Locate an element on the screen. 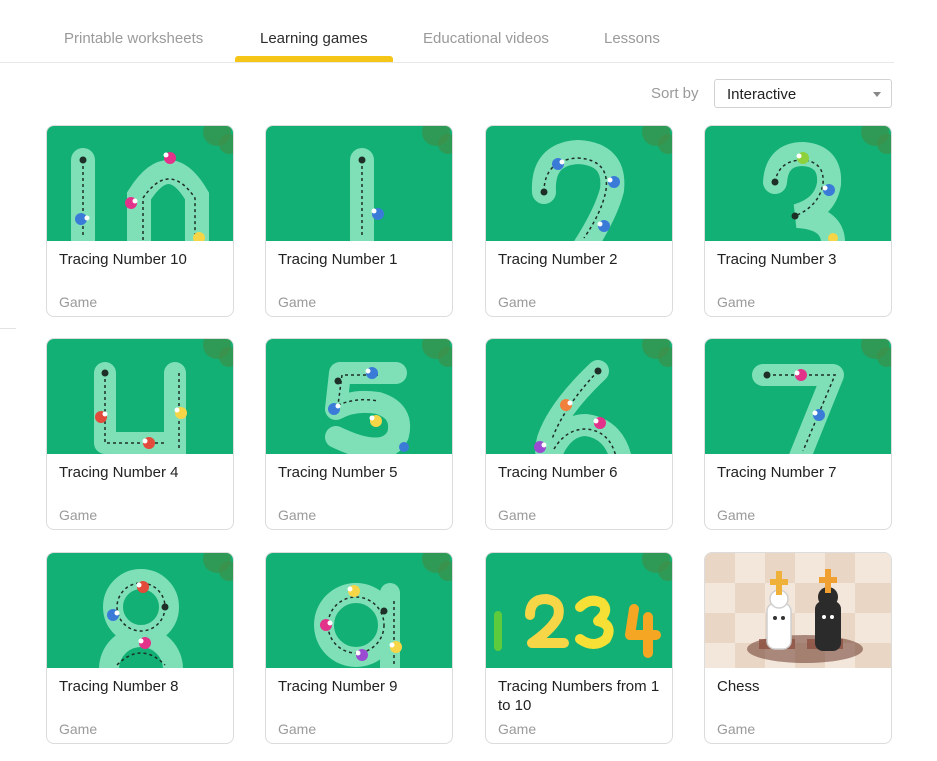 The width and height of the screenshot is (937, 761). sort-by-label: Sort by is located at coordinates (675, 93).